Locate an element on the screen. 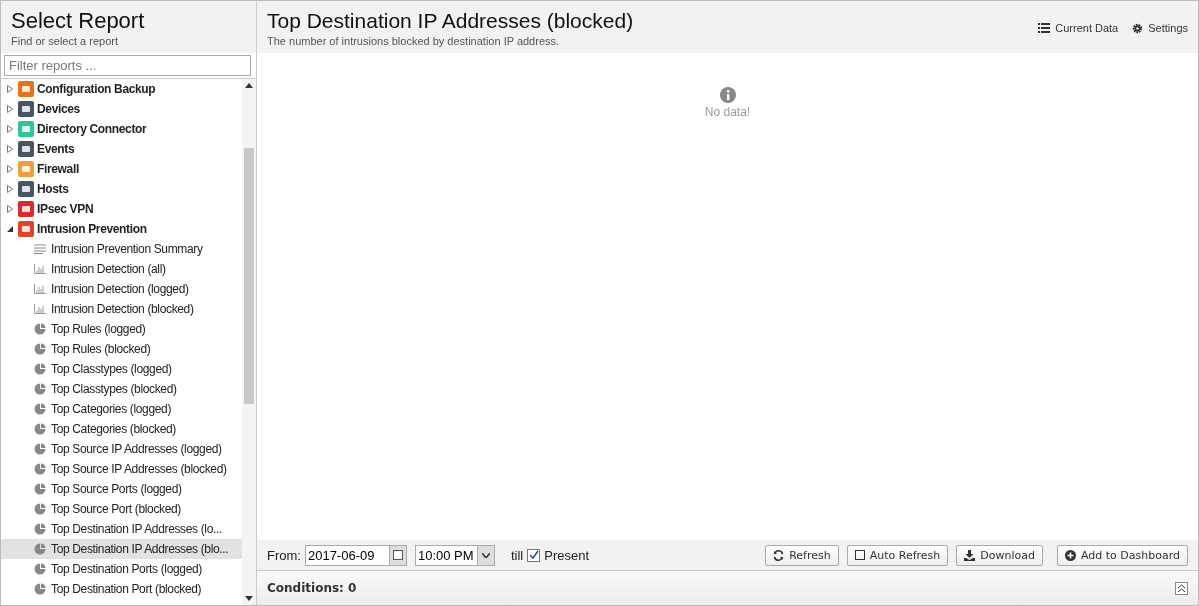 The image size is (1199, 606). tree-item: Intrusion Detection (all) is located at coordinates (121, 269).